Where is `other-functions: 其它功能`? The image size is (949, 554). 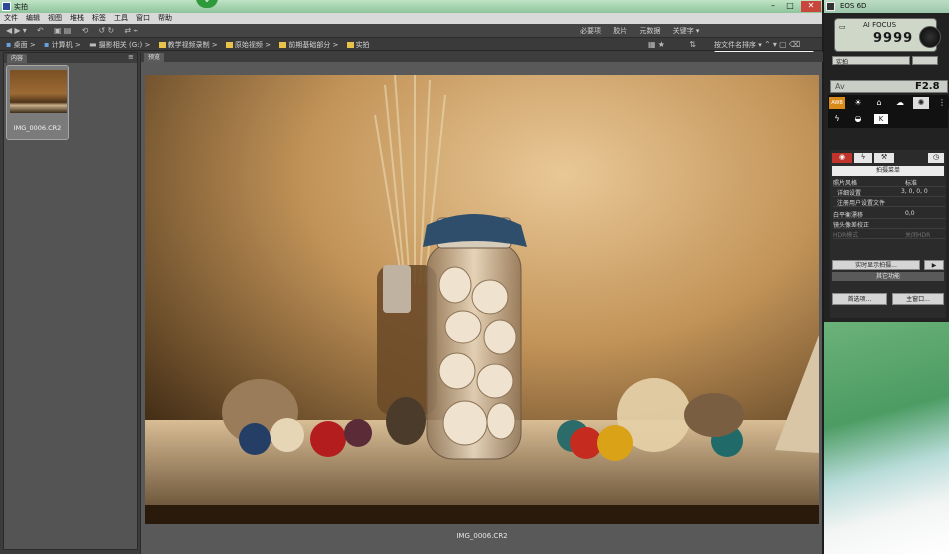 other-functions: 其它功能 is located at coordinates (888, 276).